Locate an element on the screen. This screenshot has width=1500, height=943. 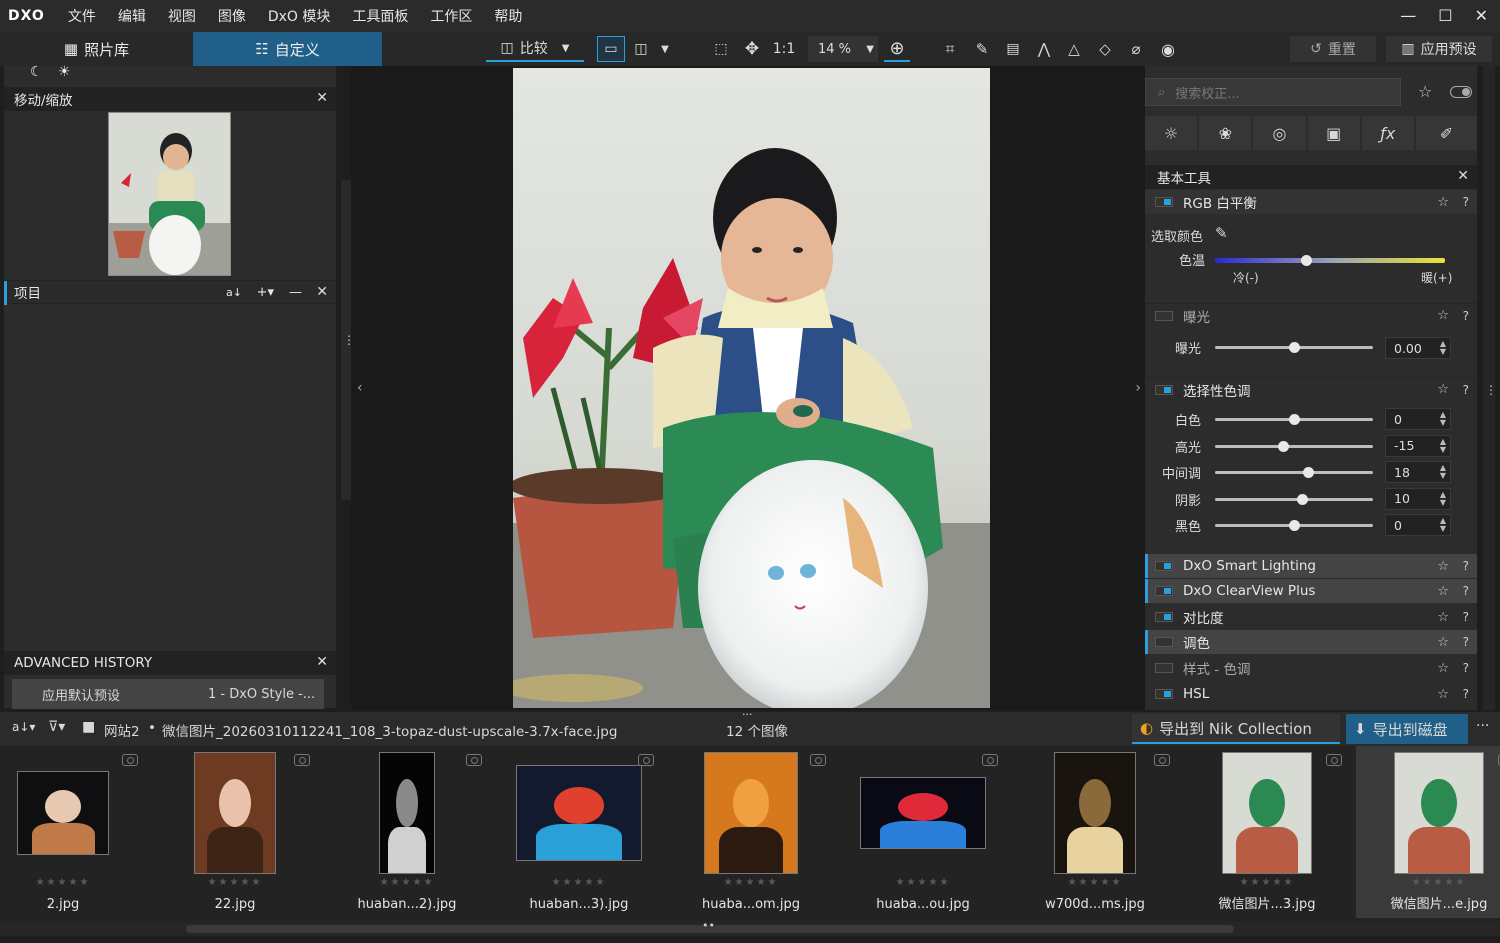
moon-icon: ☾ is located at coordinates (36, 72).